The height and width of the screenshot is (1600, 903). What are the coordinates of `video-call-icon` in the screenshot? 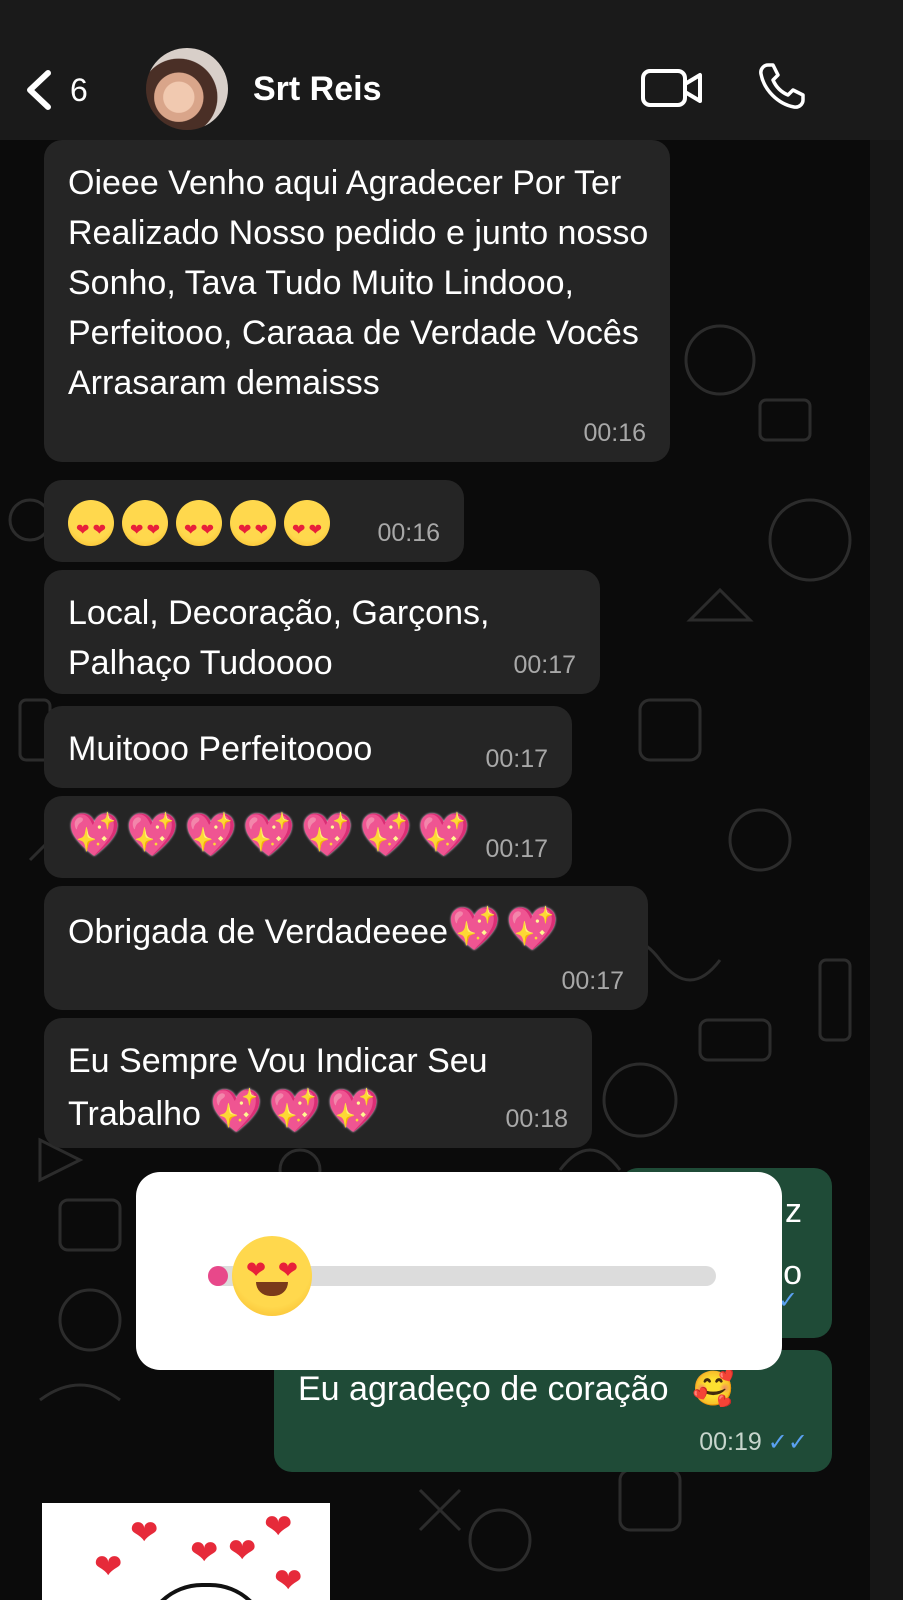 It's located at (672, 88).